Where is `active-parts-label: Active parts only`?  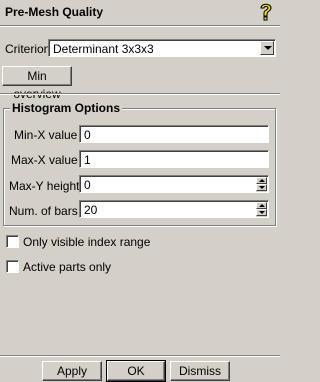 active-parts-label: Active parts only is located at coordinates (67, 267).